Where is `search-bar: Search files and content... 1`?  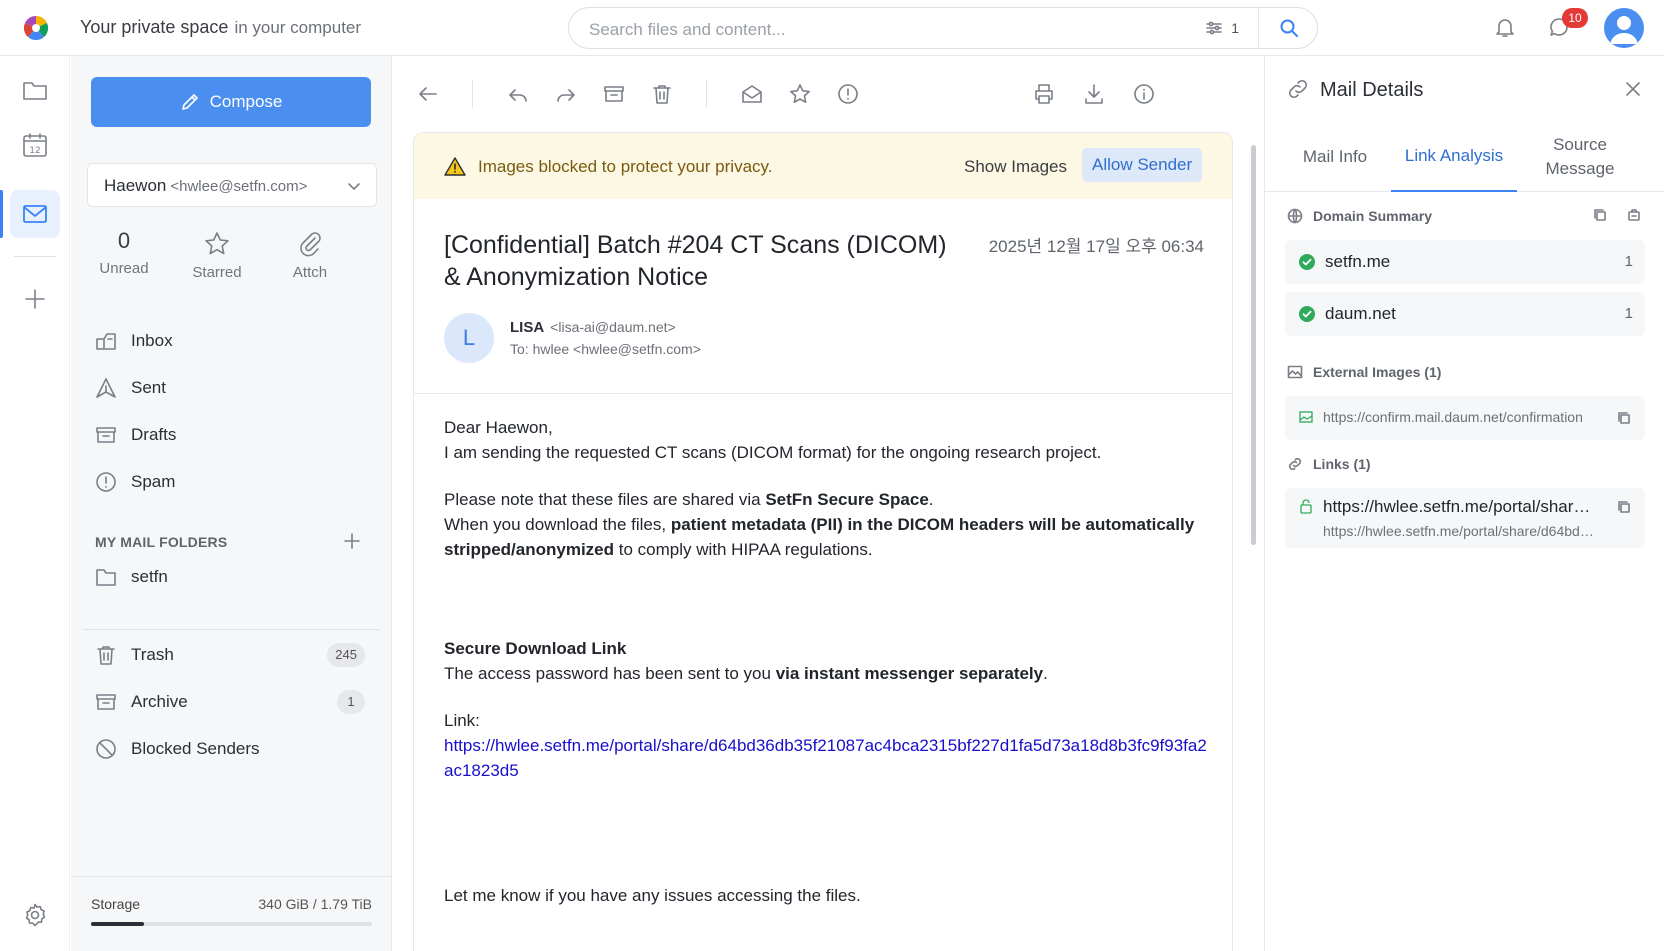 search-bar: Search files and content... 1 is located at coordinates (943, 28).